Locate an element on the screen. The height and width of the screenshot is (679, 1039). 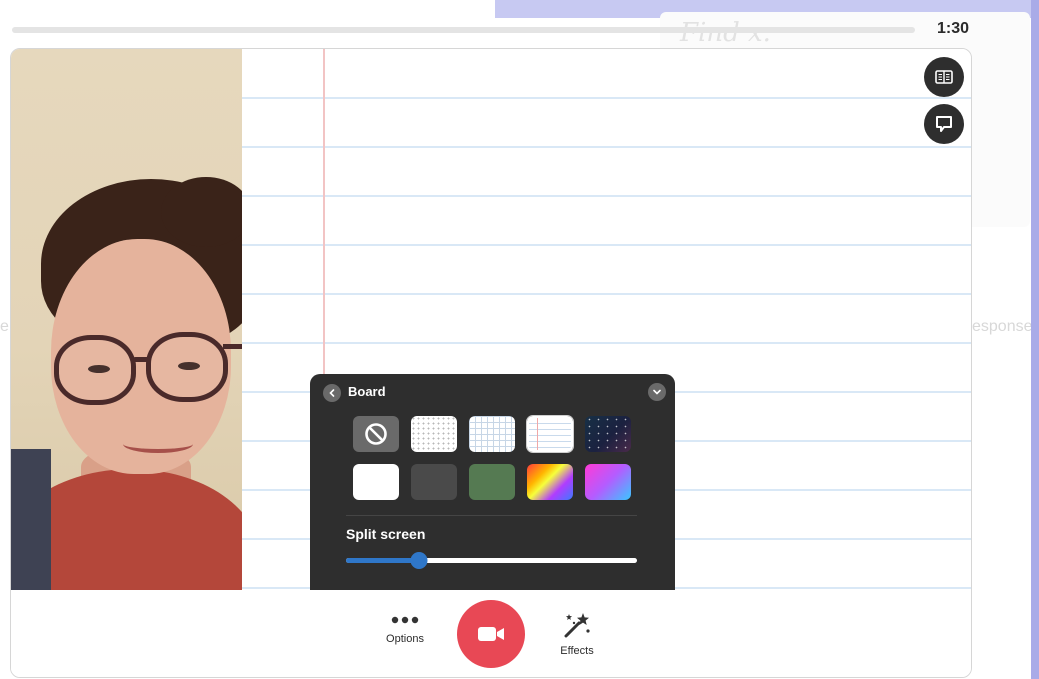
chevron-left-icon is located at coordinates (332, 393).